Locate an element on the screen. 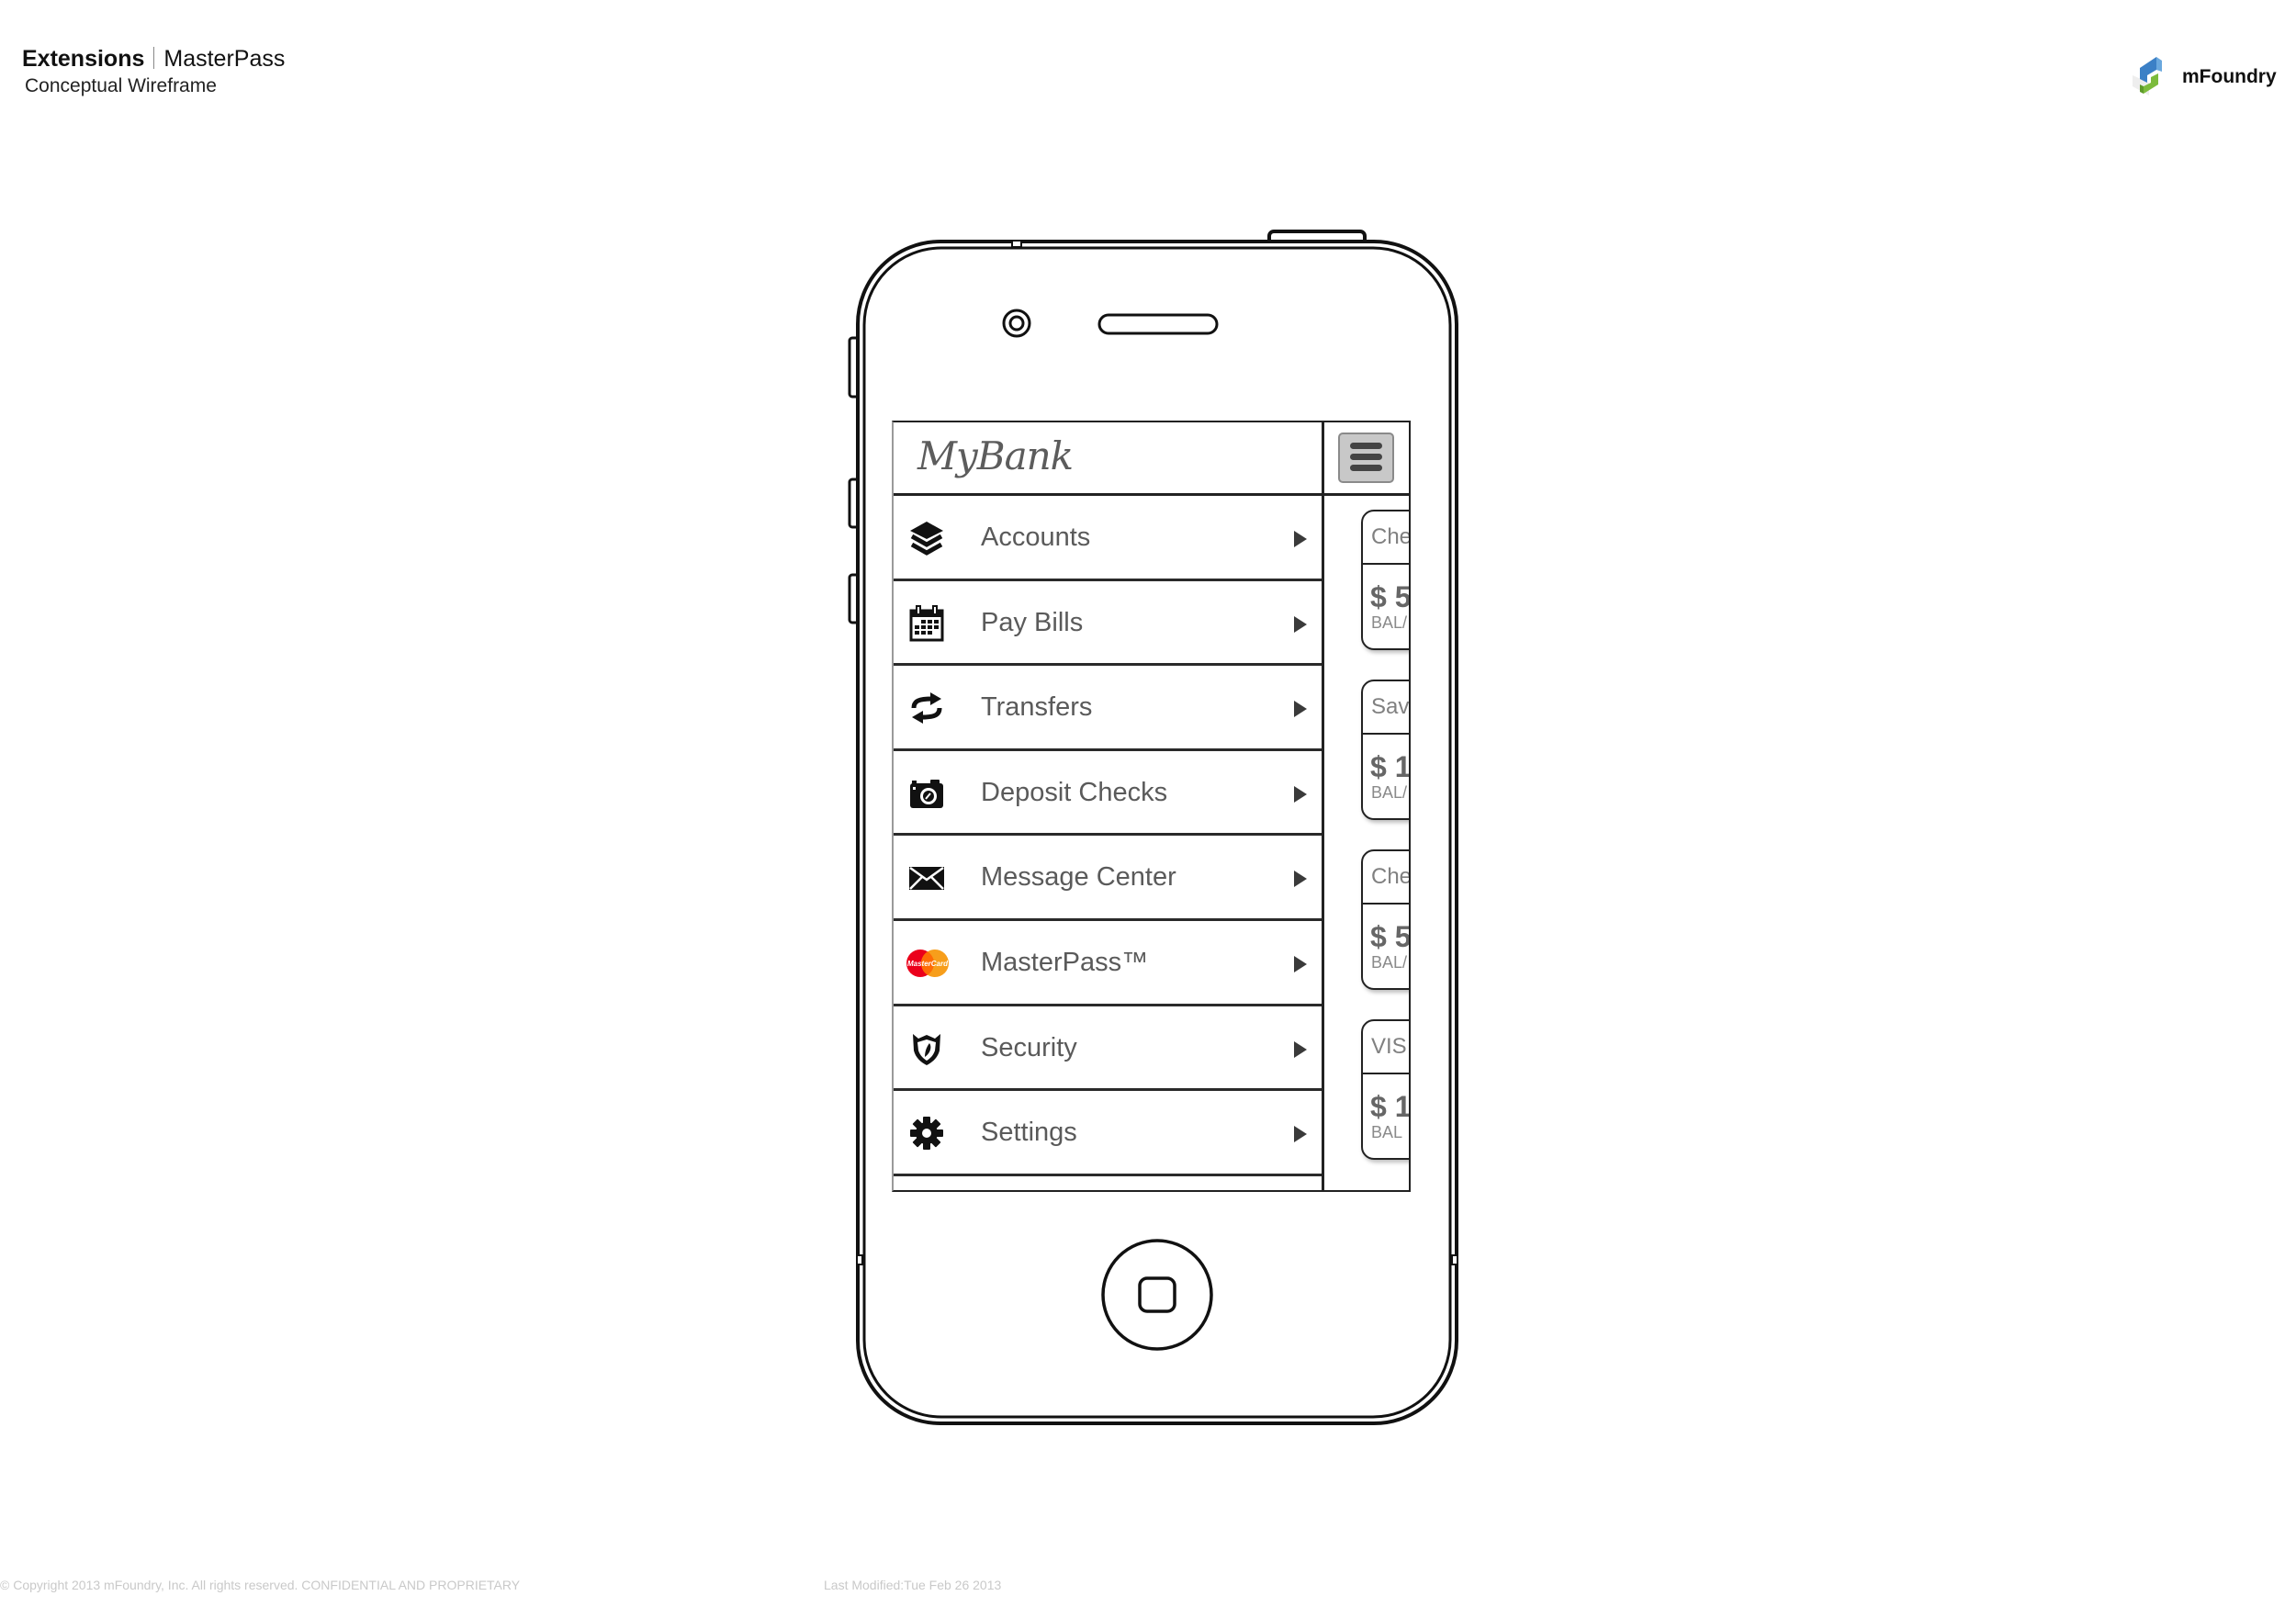 The image size is (2296, 1607). layers-icon is located at coordinates (926, 539).